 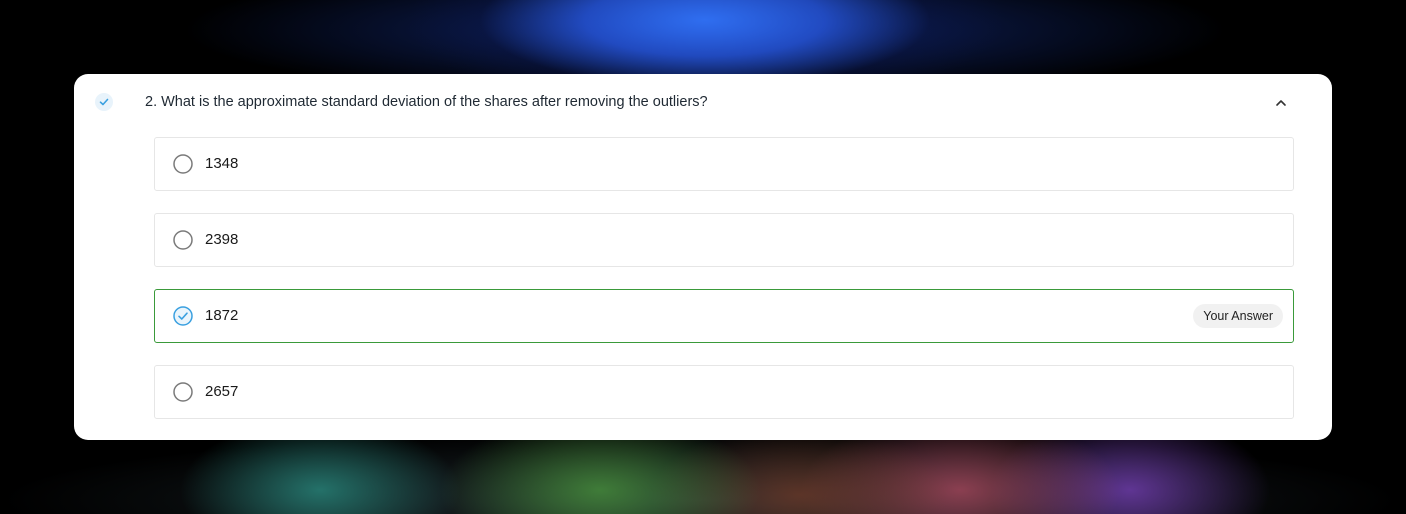 What do you see at coordinates (222, 315) in the screenshot?
I see `option-label: 1872` at bounding box center [222, 315].